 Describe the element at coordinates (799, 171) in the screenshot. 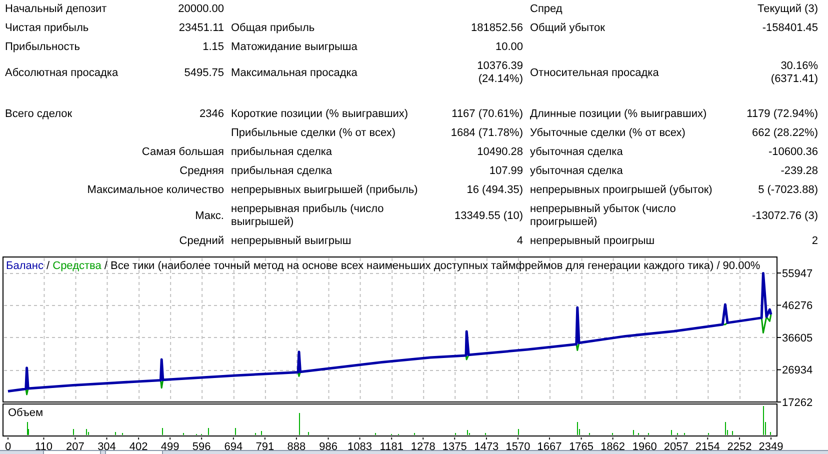

I see `stat-value: -239.28` at that location.